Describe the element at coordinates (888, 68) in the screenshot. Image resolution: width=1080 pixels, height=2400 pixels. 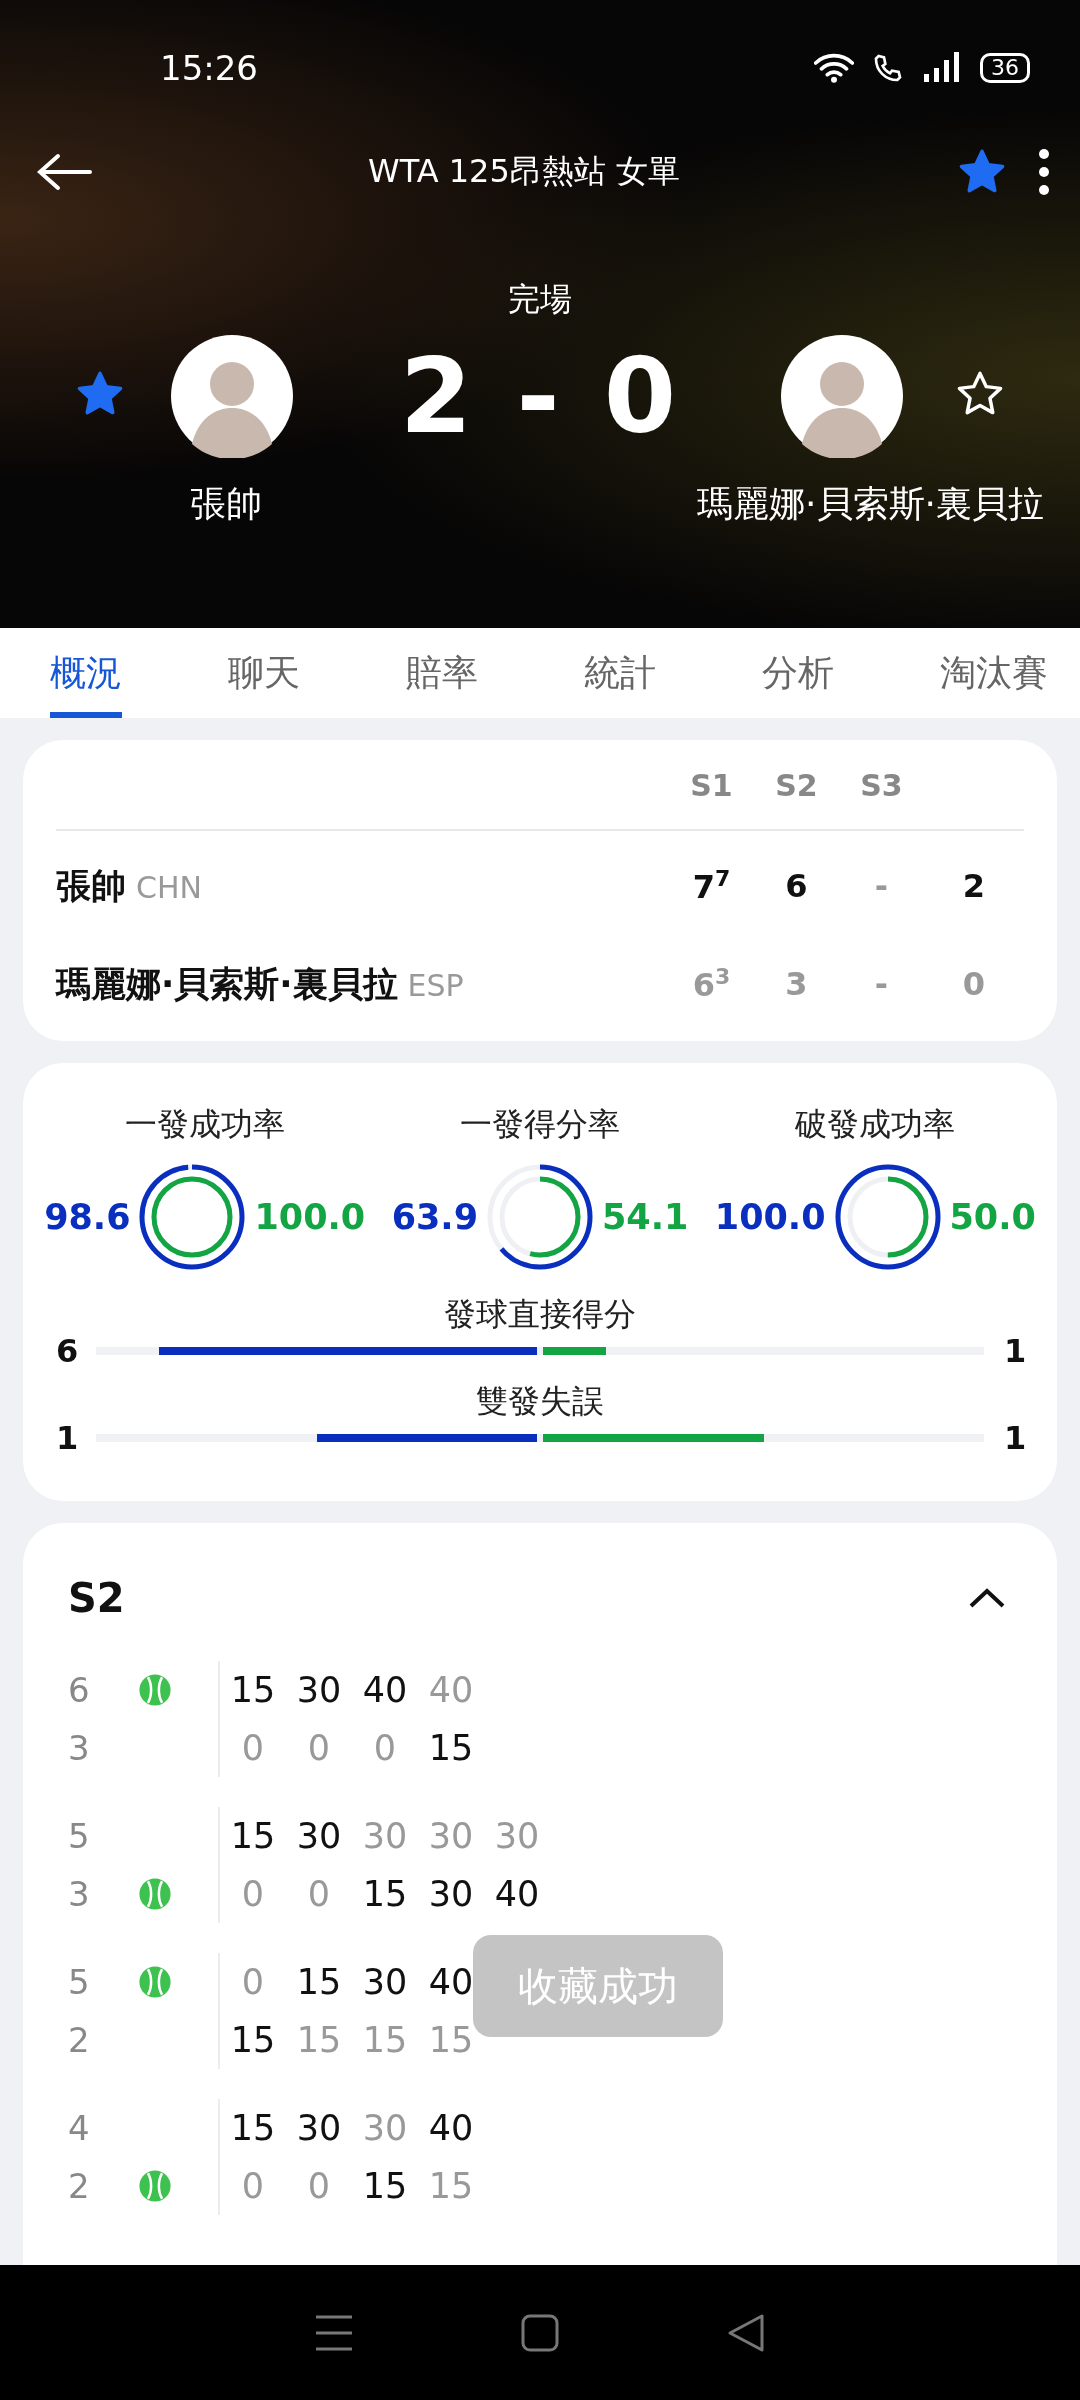
I see `call-icon` at that location.